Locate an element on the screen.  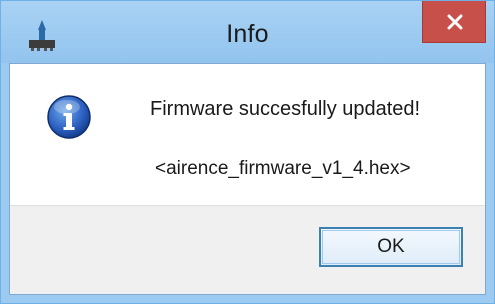
window-title: Info is located at coordinates (247, 34).